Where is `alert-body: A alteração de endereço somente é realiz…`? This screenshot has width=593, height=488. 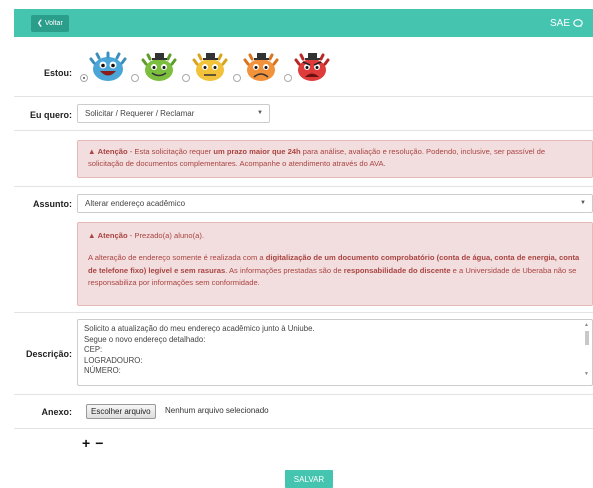
alert-body: A alteração de endereço somente é realiz… is located at coordinates (335, 271).